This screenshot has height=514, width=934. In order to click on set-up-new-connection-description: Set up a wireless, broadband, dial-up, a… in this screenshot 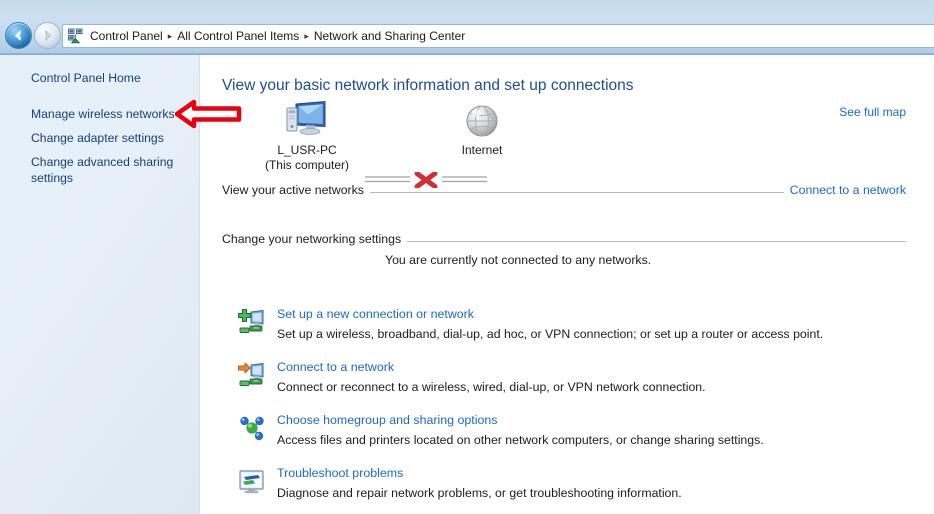, I will do `click(550, 334)`.